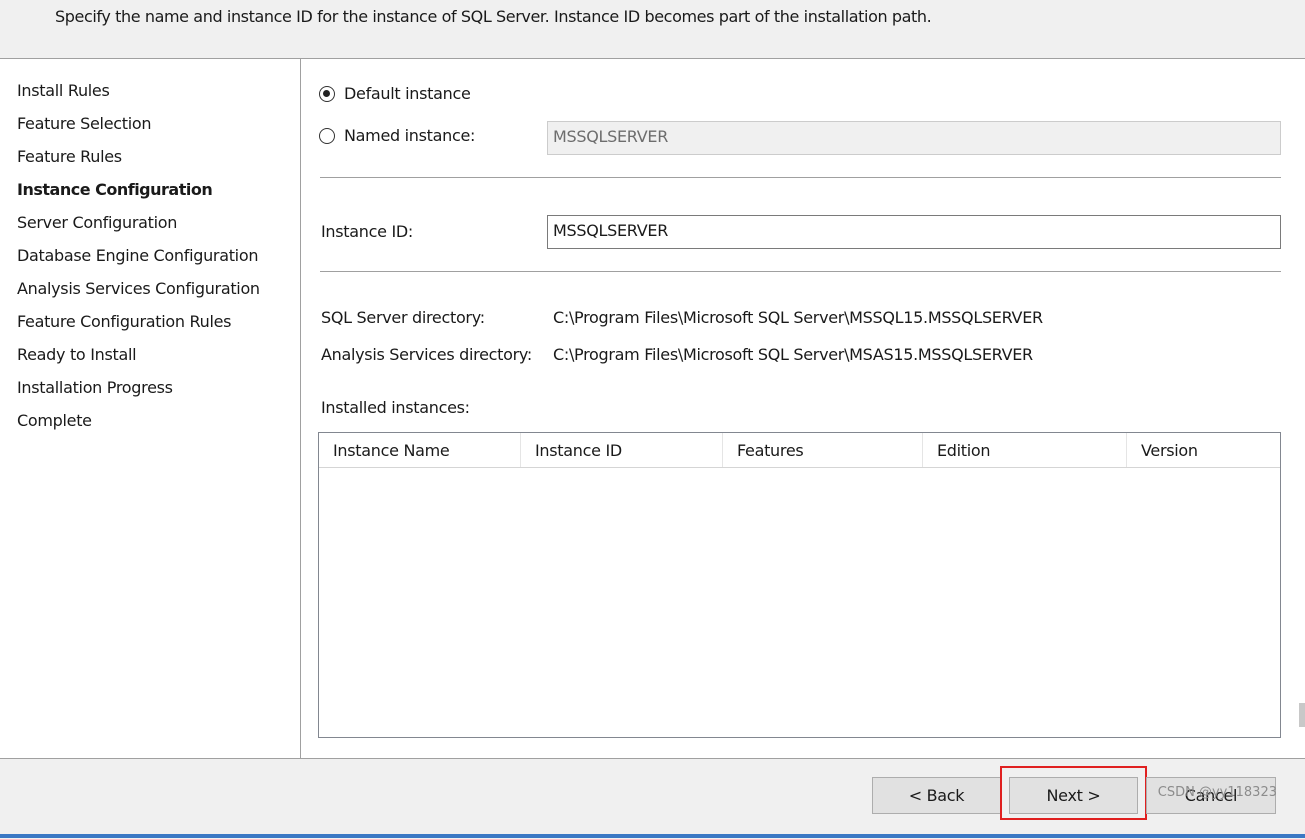  What do you see at coordinates (115, 189) in the screenshot?
I see `sidebar-item-instance-configuration: Instance Configuration` at bounding box center [115, 189].